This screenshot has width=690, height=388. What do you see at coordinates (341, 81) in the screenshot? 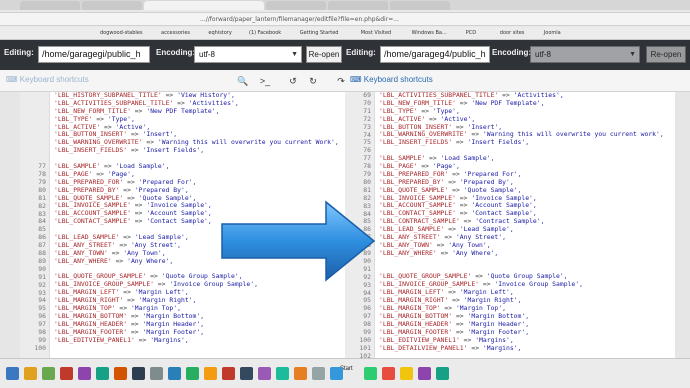
I see `goto-line-icon: ↷` at bounding box center [341, 81].